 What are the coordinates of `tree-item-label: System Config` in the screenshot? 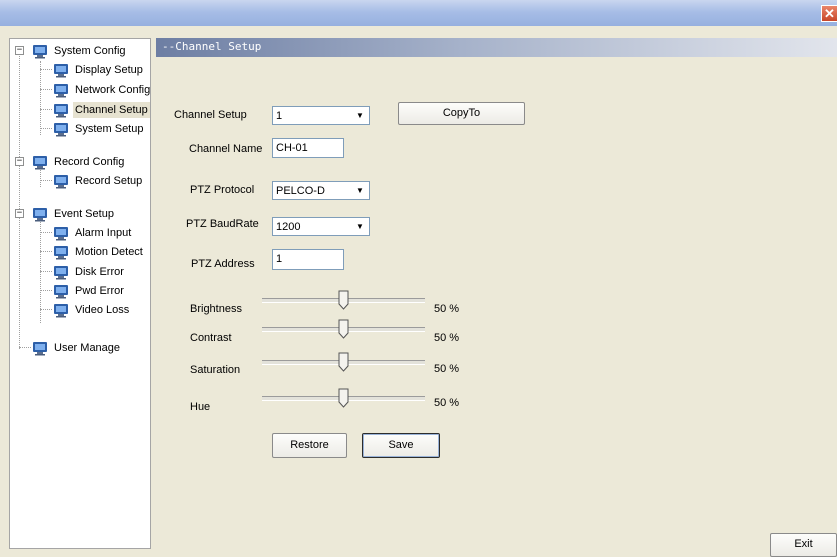 It's located at (90, 51).